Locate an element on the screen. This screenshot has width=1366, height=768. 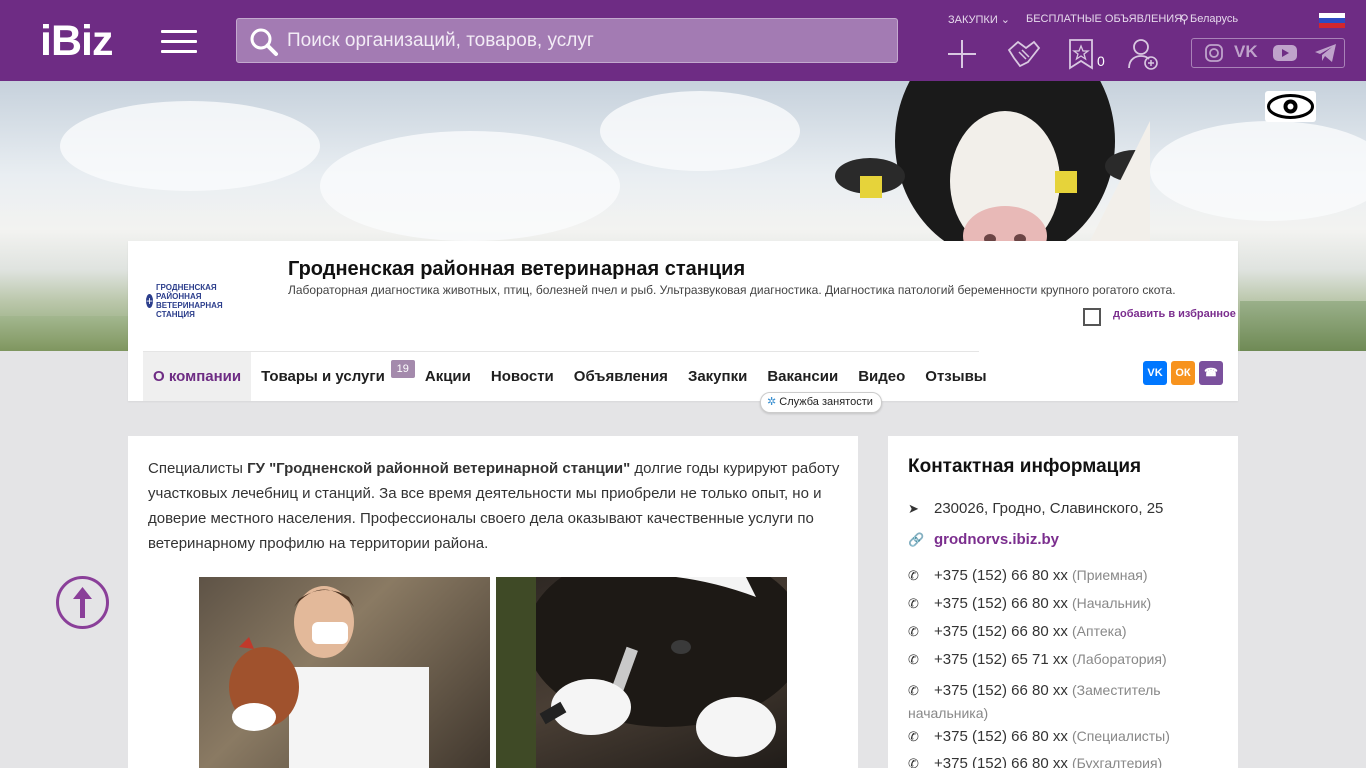
search-icon is located at coordinates (264, 42).